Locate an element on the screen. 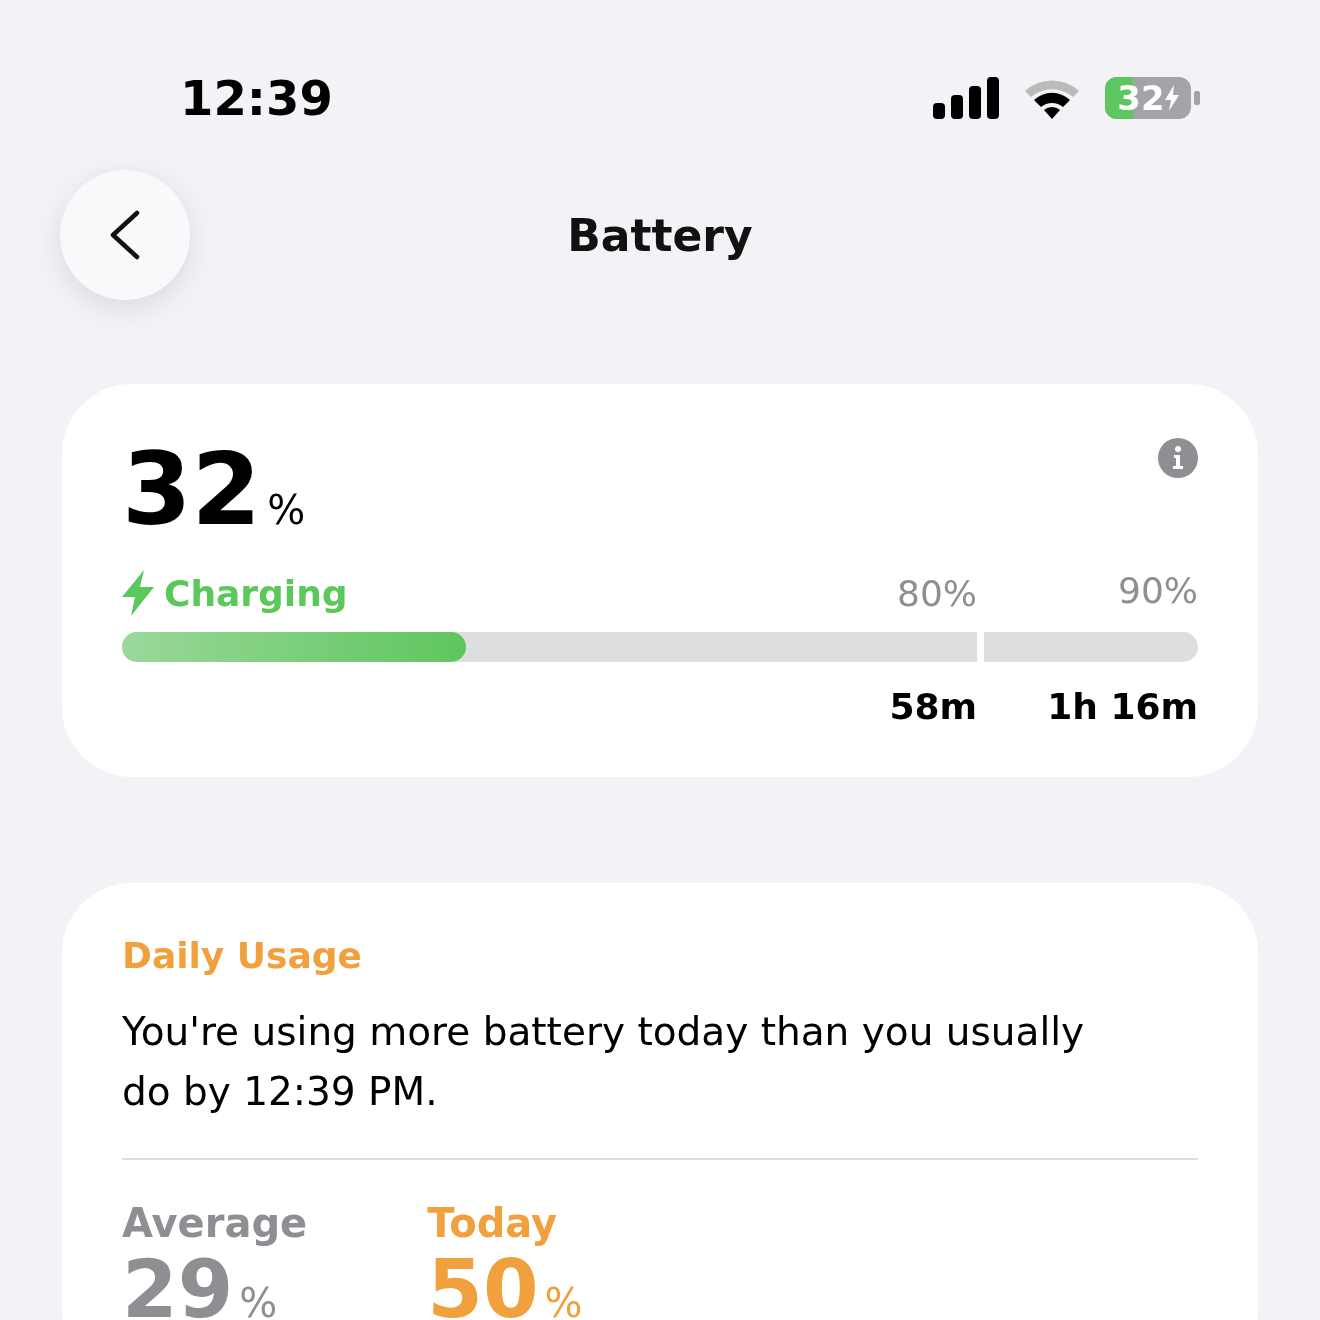 Image resolution: width=1320 pixels, height=1320 pixels. battery-percent: 32 is located at coordinates (192, 490).